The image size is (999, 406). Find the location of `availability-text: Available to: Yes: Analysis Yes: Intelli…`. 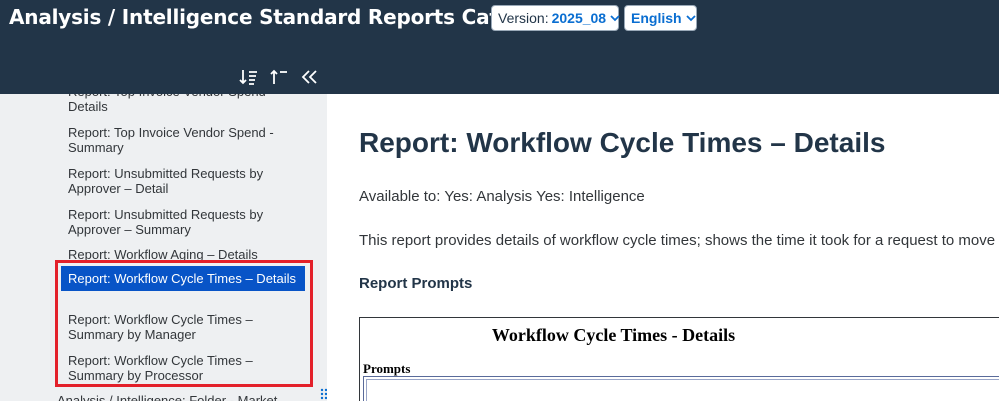

availability-text: Available to: Yes: Analysis Yes: Intelli… is located at coordinates (502, 196).